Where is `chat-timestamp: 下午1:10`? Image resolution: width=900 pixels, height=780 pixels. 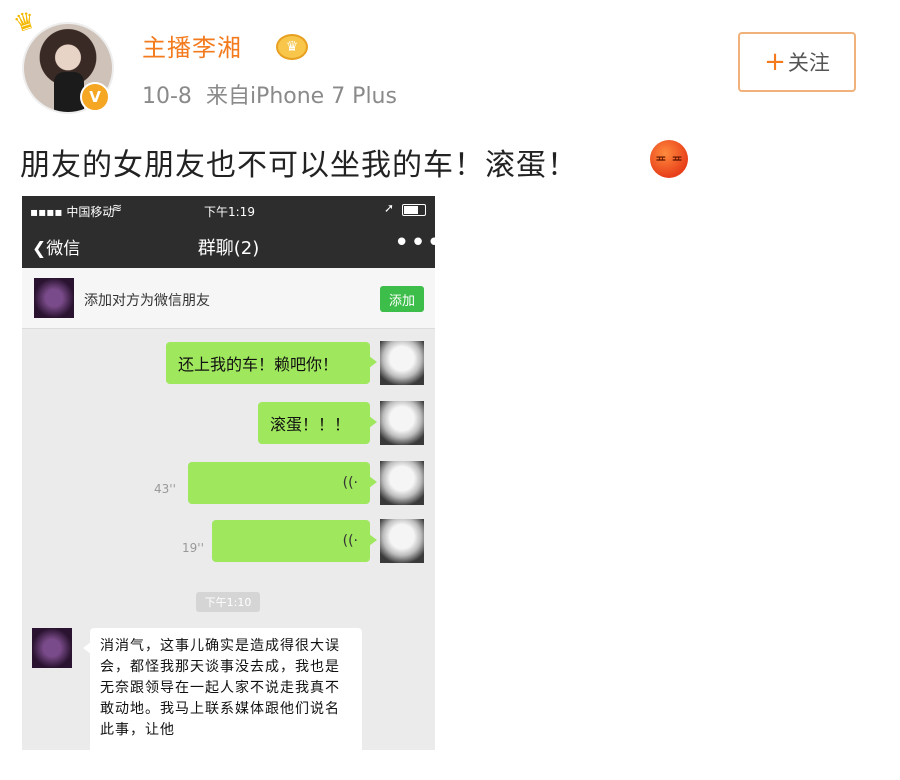 chat-timestamp: 下午1:10 is located at coordinates (228, 602).